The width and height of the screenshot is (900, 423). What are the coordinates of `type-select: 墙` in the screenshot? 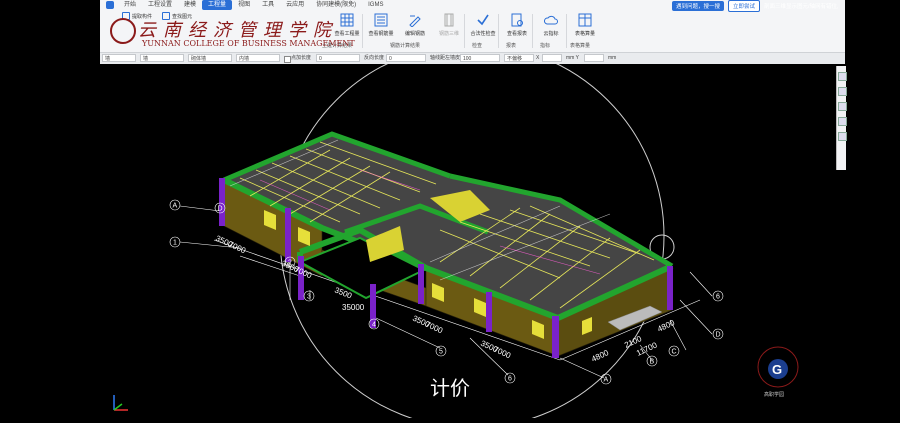 It's located at (162, 58).